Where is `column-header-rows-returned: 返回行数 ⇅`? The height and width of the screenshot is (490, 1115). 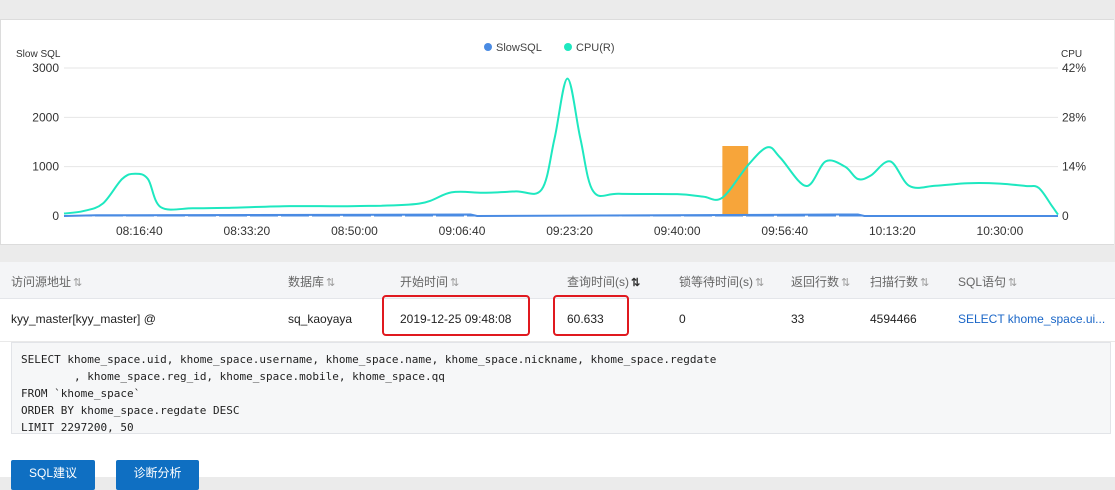
column-header-rows-returned: 返回行数 ⇅ is located at coordinates (820, 281).